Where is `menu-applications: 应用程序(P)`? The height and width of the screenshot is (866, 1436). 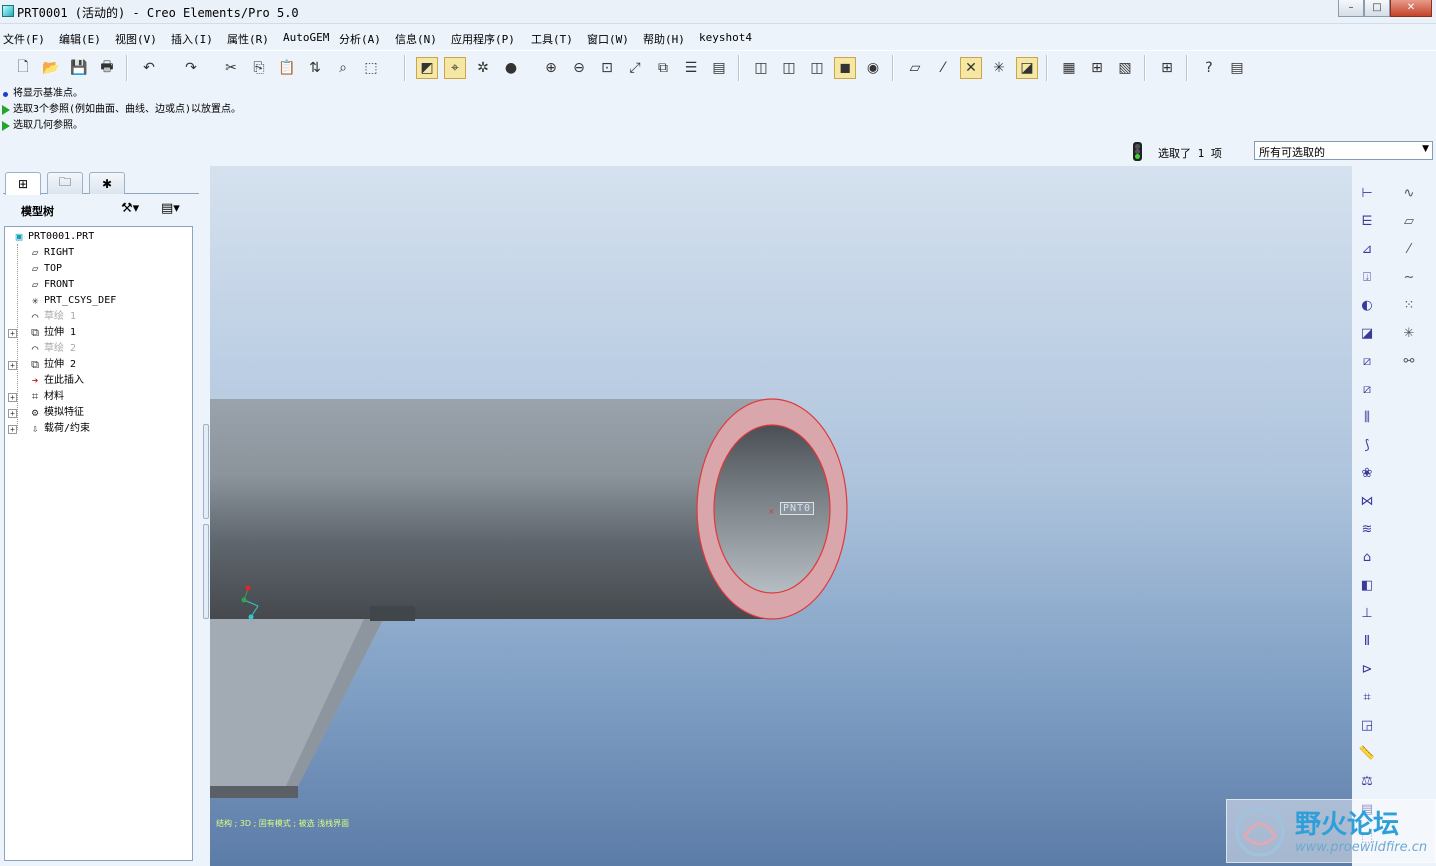 menu-applications: 应用程序(P) is located at coordinates (483, 39).